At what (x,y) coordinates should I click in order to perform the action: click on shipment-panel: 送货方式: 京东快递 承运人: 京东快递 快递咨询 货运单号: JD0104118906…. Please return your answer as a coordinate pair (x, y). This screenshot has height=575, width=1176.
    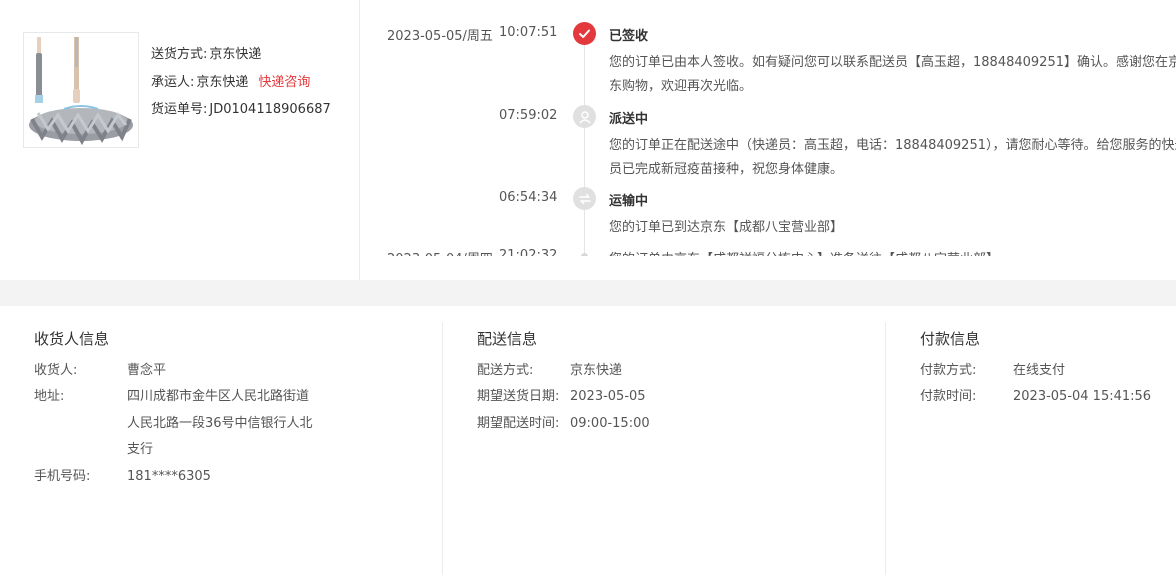
    Looking at the image, I should click on (180, 140).